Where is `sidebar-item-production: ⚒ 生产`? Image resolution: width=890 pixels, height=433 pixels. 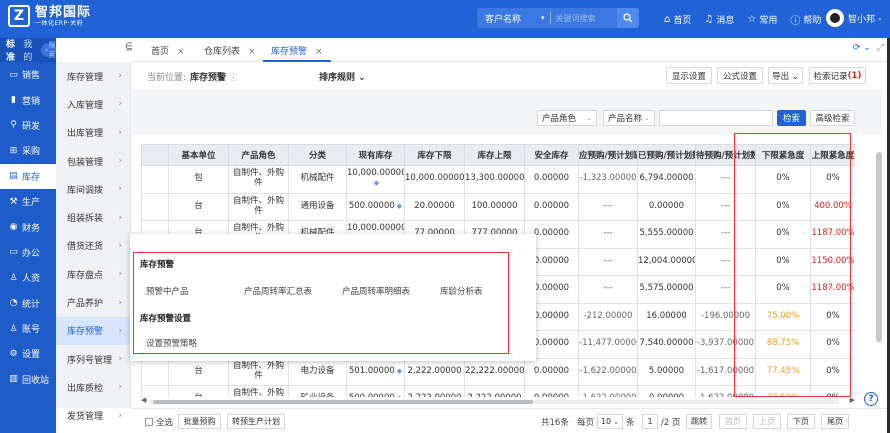
sidebar-item-production: ⚒ 生产 is located at coordinates (28, 201).